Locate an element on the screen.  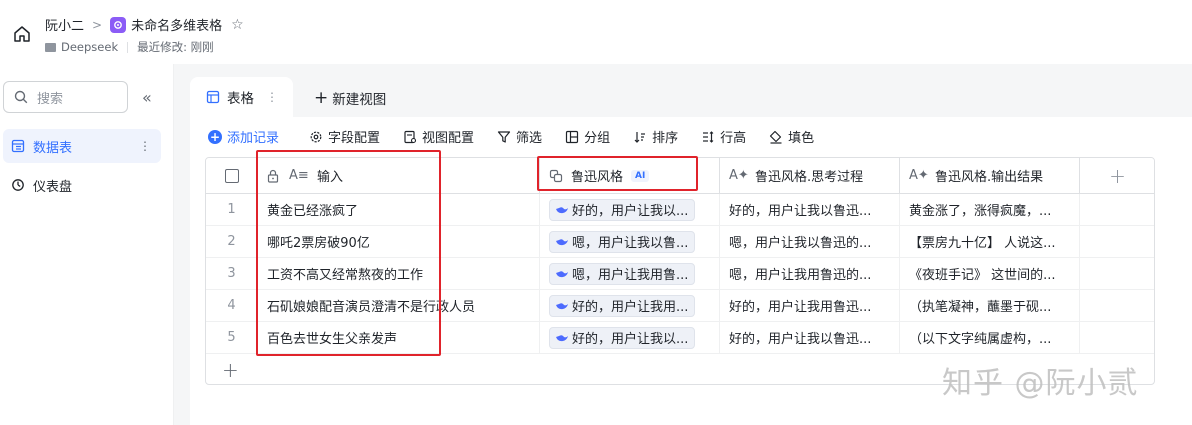
row-number: 1 is located at coordinates (232, 209).